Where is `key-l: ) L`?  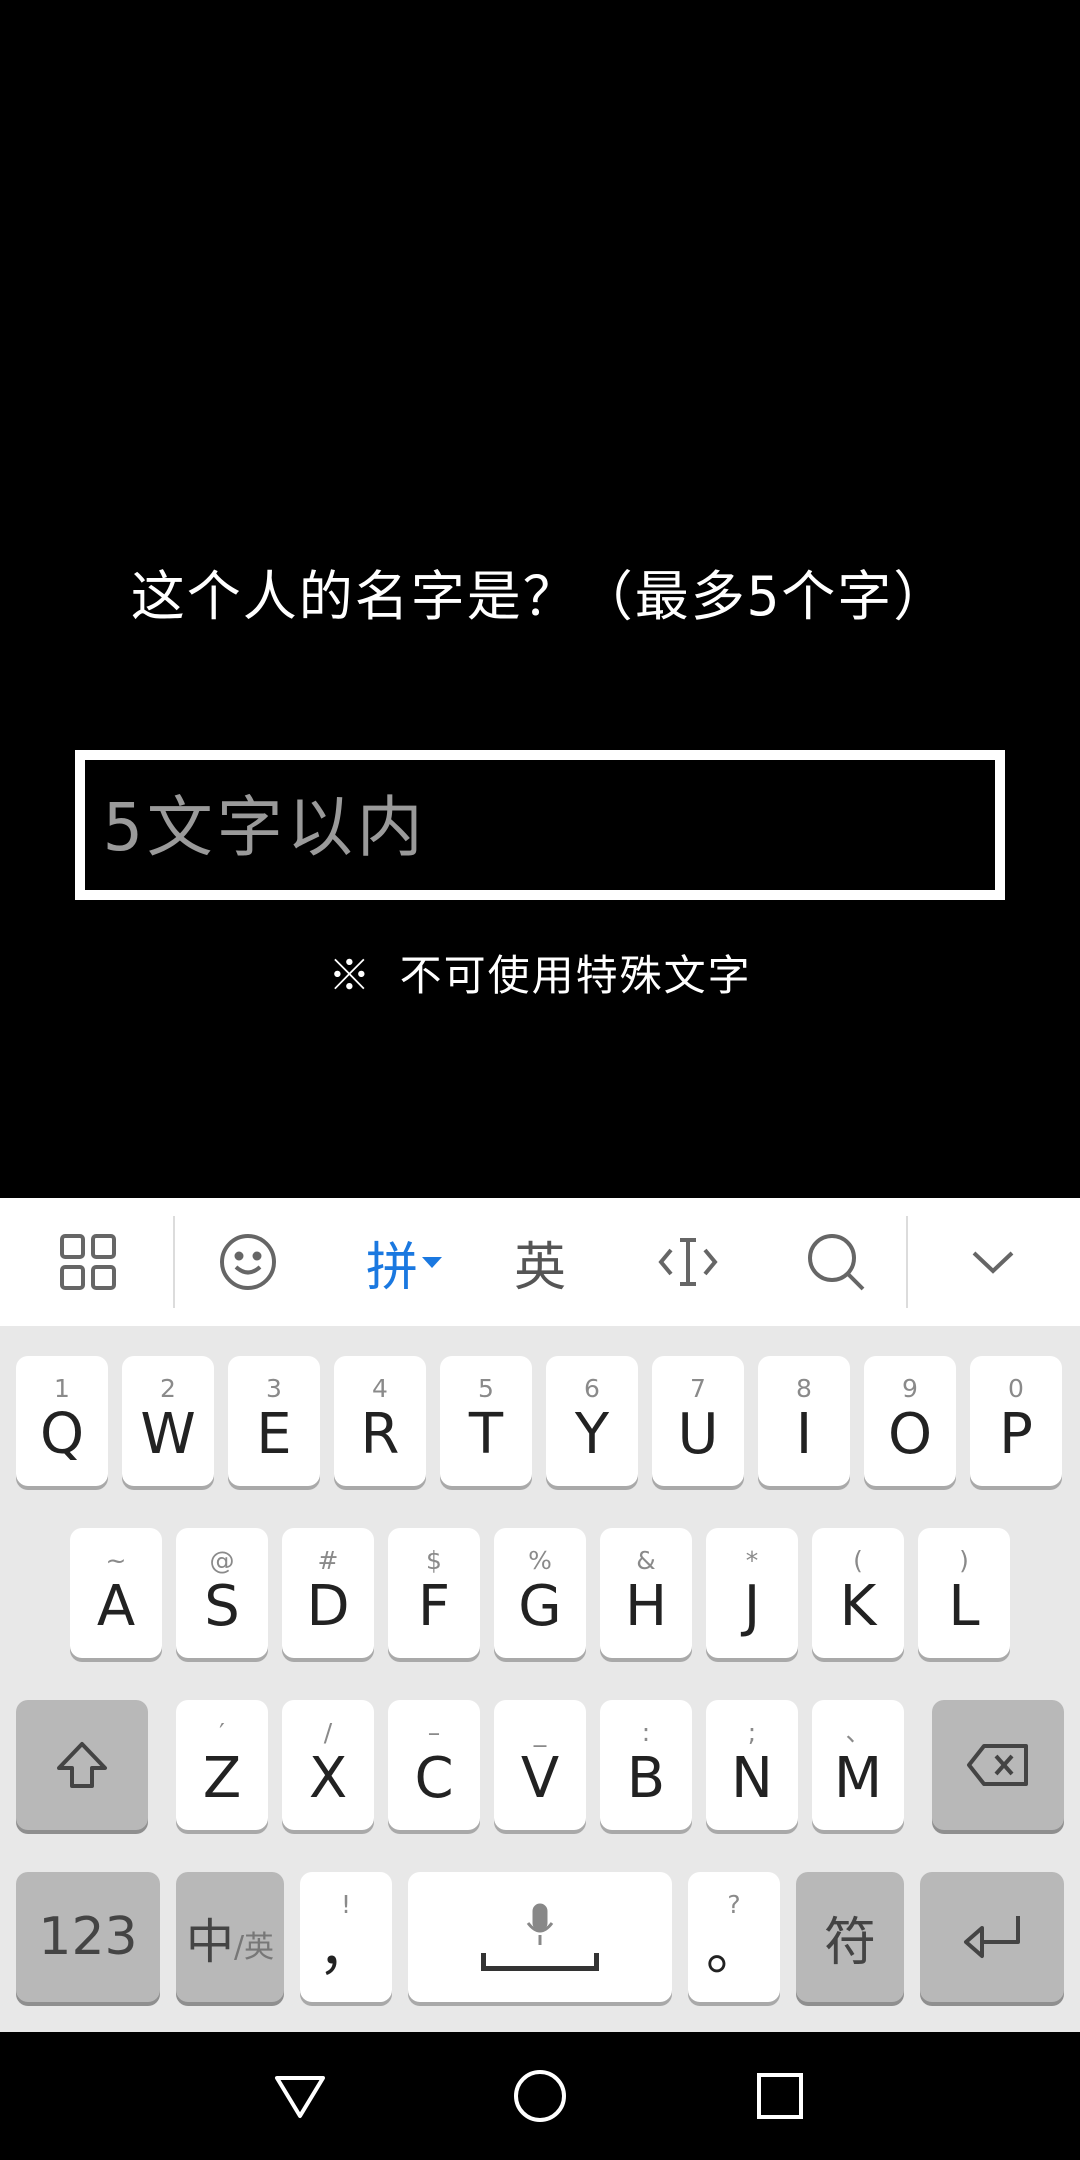 key-l: ) L is located at coordinates (964, 1593).